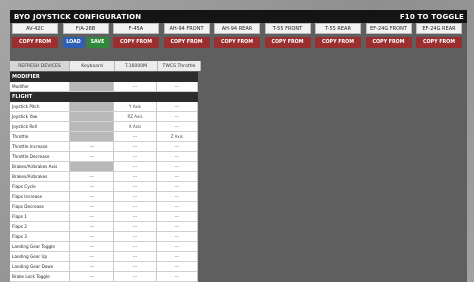 This screenshot has height=282, width=474. What do you see at coordinates (237, 28) in the screenshot?
I see `module-name: AH-94 REAR` at bounding box center [237, 28].